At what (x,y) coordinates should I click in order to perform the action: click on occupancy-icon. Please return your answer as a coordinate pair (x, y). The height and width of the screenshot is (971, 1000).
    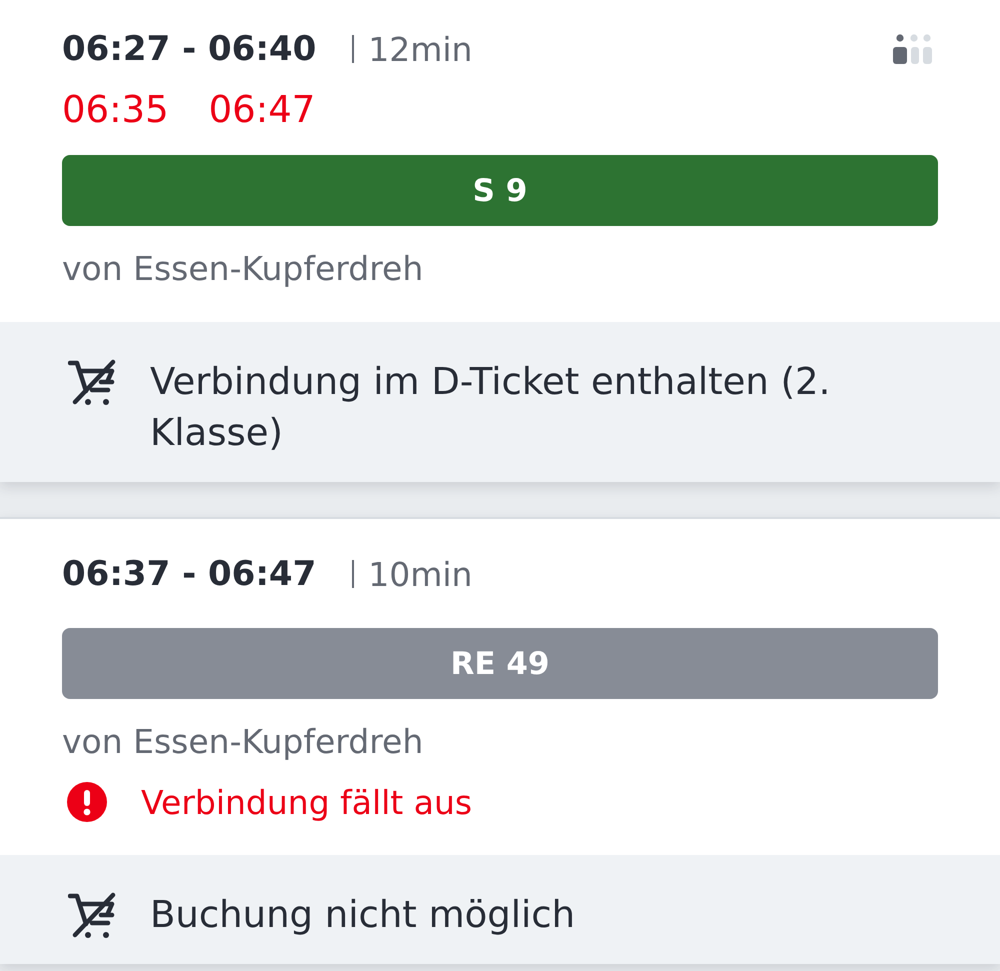
    Looking at the image, I should click on (913, 49).